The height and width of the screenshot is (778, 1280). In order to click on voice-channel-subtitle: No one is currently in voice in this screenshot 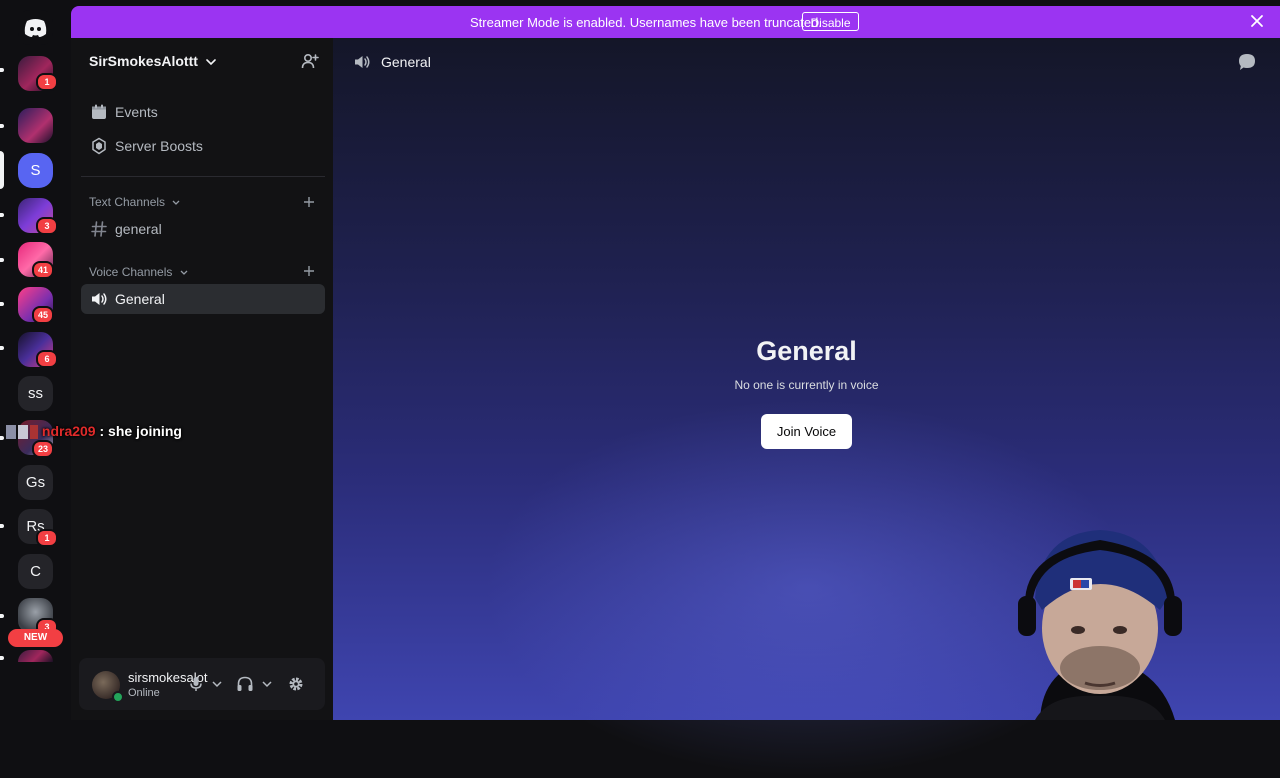, I will do `click(806, 385)`.